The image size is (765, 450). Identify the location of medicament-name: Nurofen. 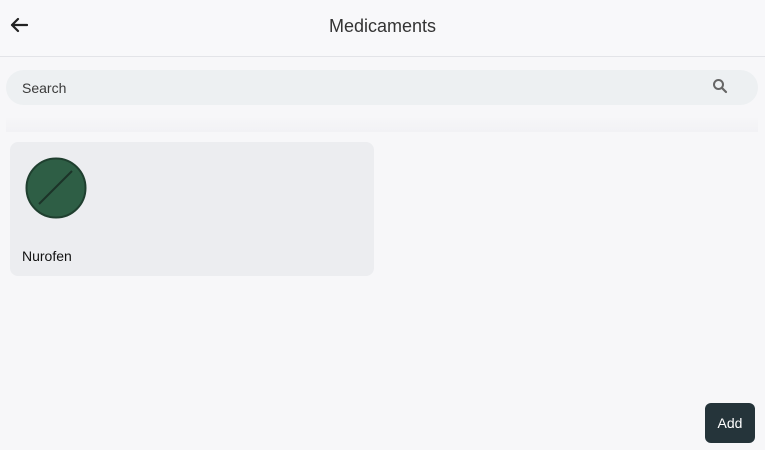
(47, 256).